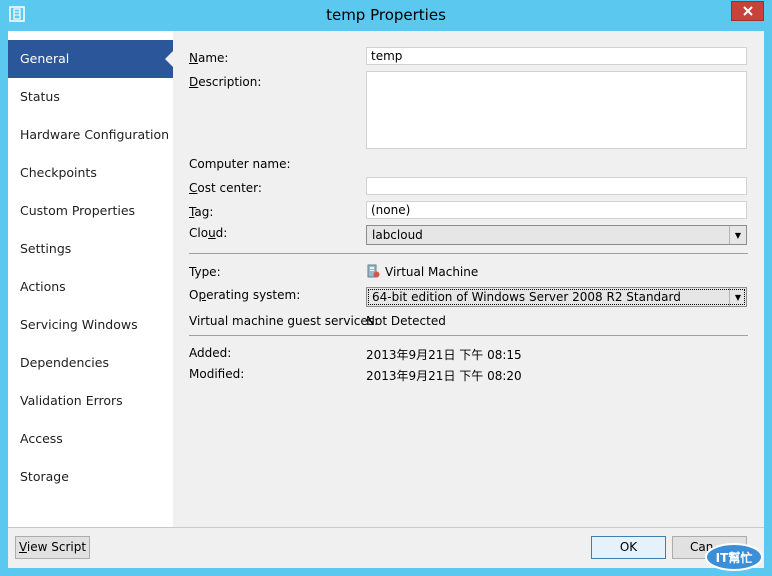  I want to click on sidebar-item-hardware-configuration: Hardware Configuration, so click(90, 135).